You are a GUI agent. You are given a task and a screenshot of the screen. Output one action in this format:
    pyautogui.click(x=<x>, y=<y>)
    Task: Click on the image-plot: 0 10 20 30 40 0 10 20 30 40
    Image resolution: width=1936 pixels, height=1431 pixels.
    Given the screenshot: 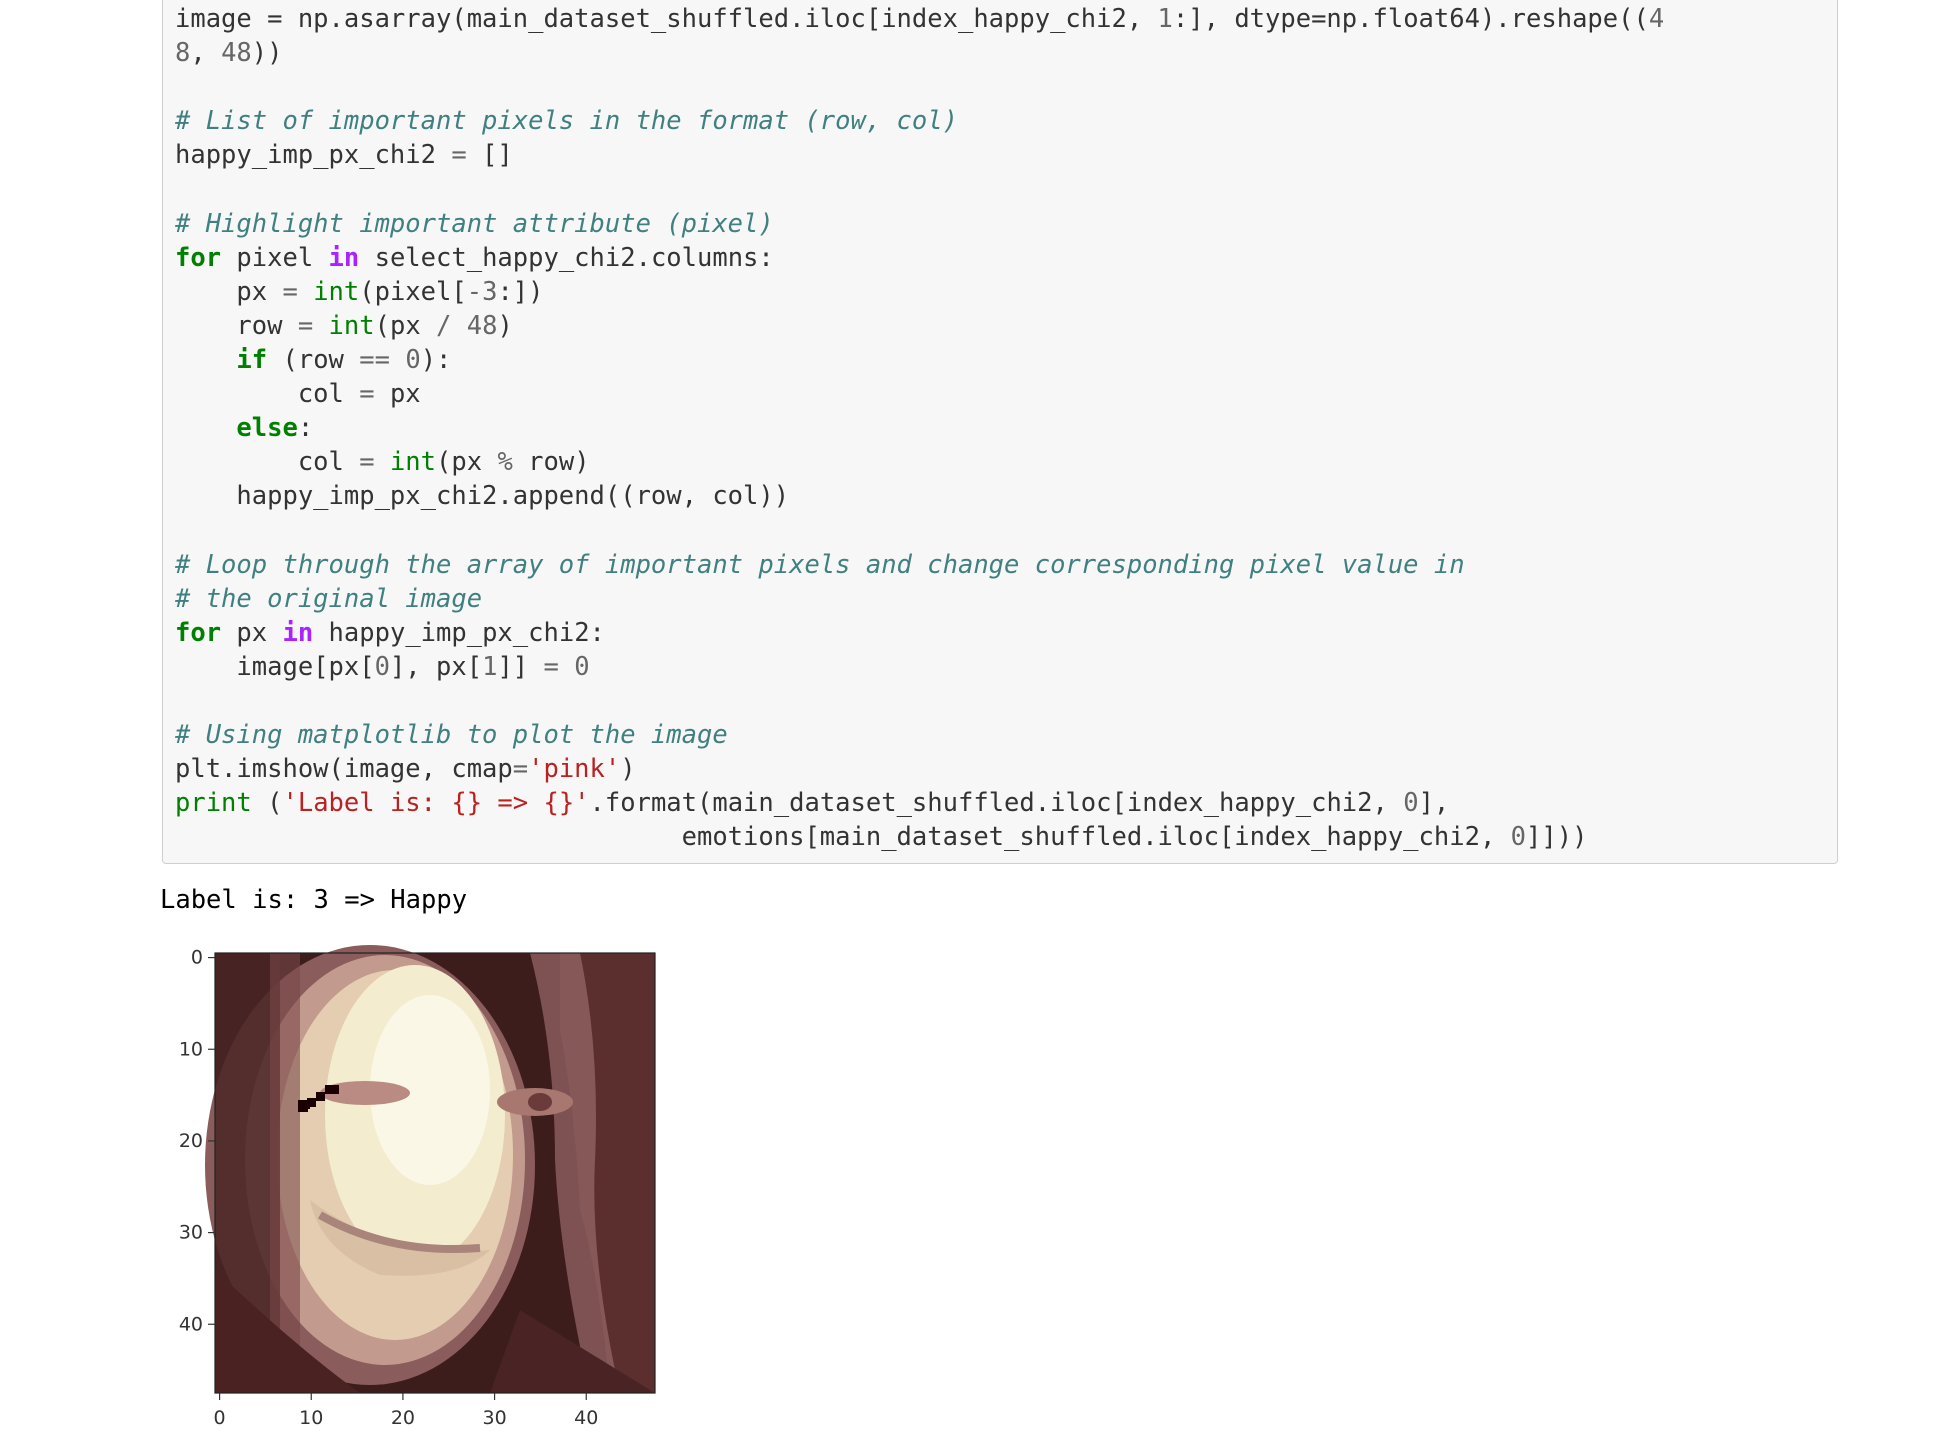 What is the action you would take?
    pyautogui.click(x=417, y=1187)
    